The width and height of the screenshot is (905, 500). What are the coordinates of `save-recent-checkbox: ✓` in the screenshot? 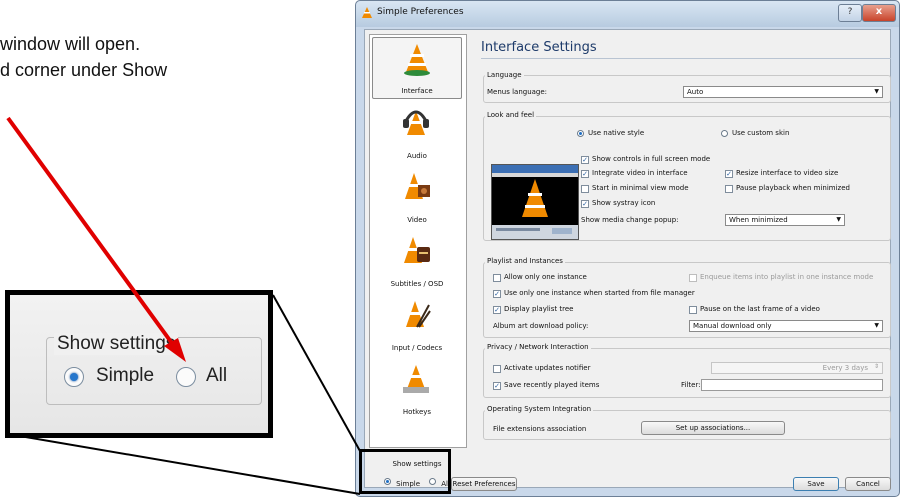 It's located at (497, 386).